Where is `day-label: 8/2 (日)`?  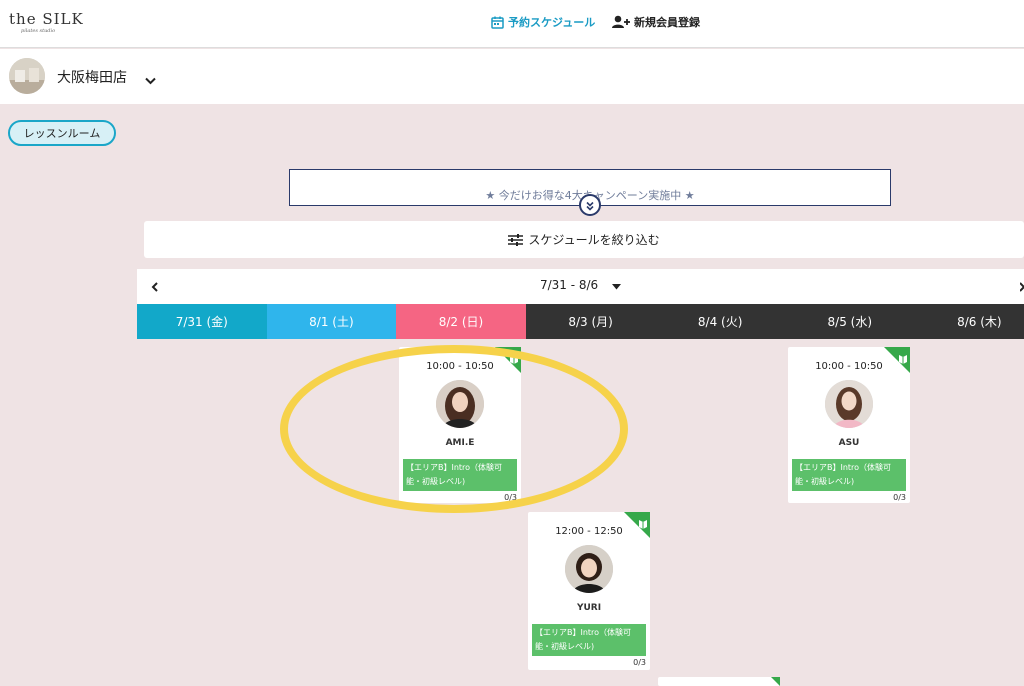 day-label: 8/2 (日) is located at coordinates (461, 322).